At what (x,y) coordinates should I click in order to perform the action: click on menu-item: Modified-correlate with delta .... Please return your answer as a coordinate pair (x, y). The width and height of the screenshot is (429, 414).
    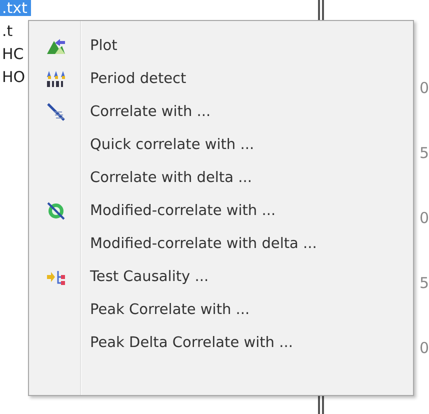
    Looking at the image, I should click on (199, 244).